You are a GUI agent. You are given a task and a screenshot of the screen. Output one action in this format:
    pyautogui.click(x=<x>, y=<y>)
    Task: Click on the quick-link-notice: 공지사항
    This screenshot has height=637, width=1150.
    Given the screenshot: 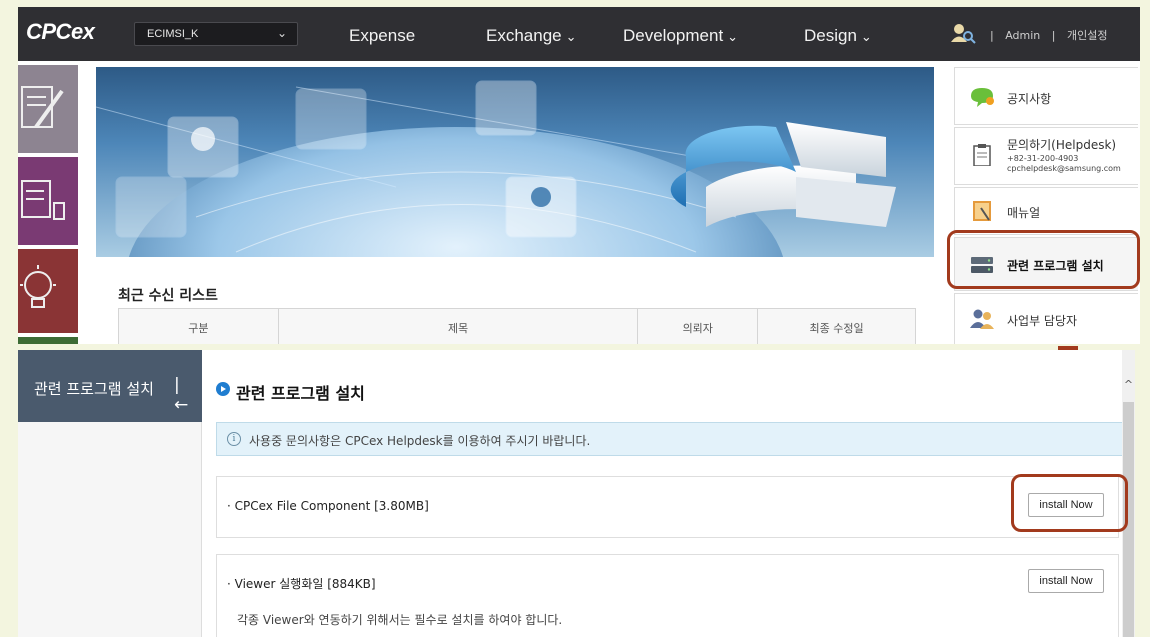 What is the action you would take?
    pyautogui.click(x=1046, y=96)
    